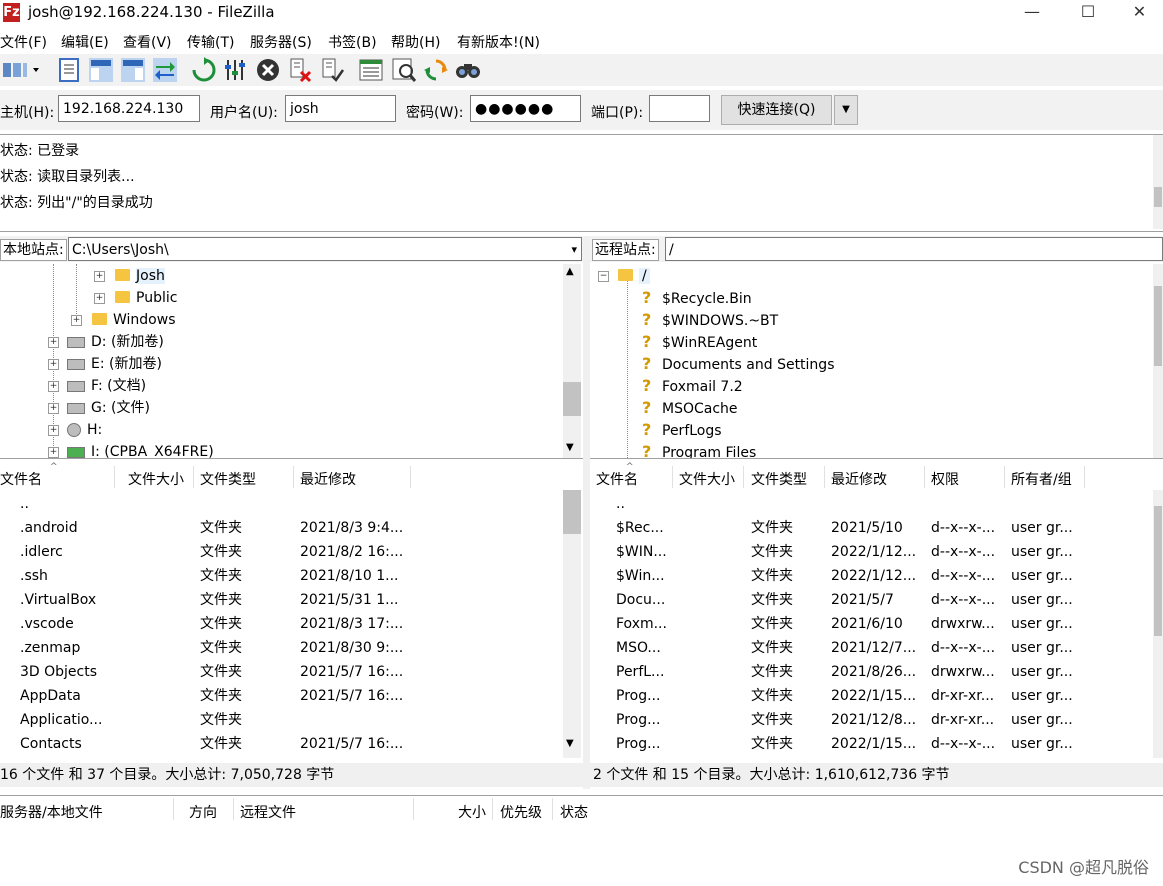 The image size is (1163, 886). I want to click on remote-file-scrollbar, so click(1158, 624).